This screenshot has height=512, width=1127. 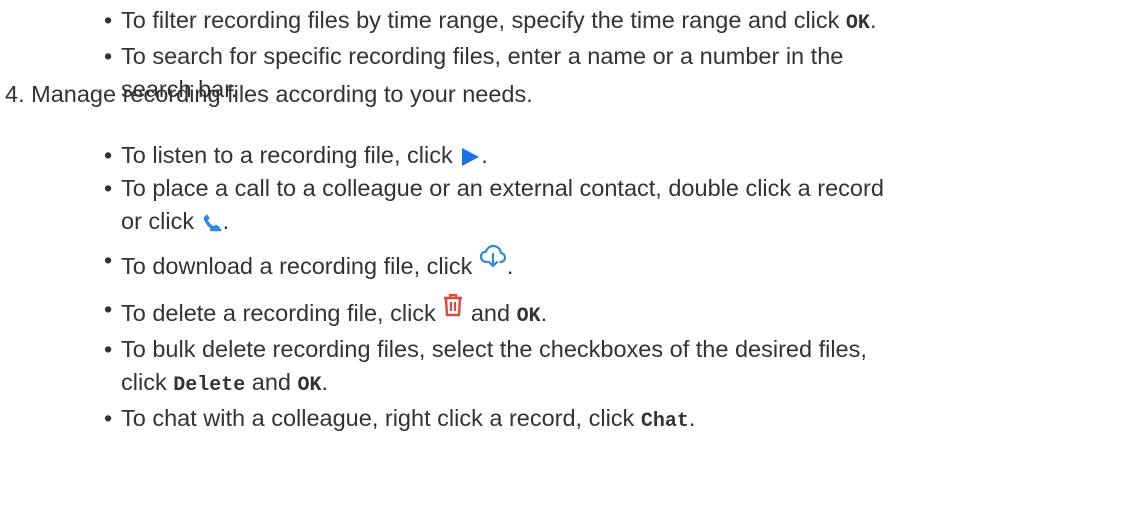 I want to click on listen-bullet: To listen to a recording file, click ., so click(x=612, y=155).